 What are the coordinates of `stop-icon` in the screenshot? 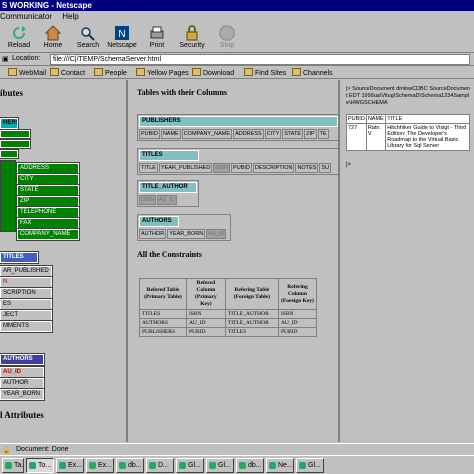 It's located at (227, 33).